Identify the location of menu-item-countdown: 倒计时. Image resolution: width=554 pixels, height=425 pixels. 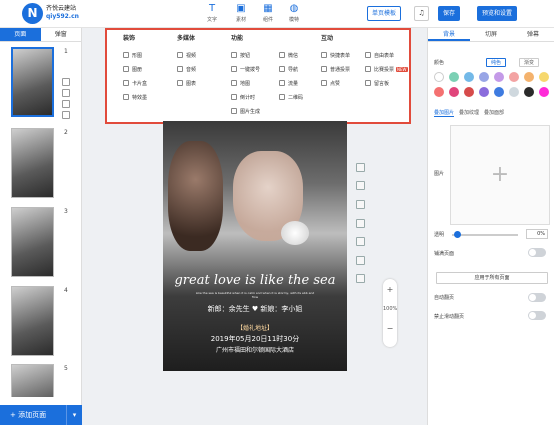
(243, 97).